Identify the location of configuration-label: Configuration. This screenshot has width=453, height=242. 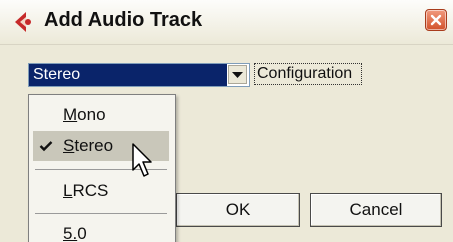
(308, 74).